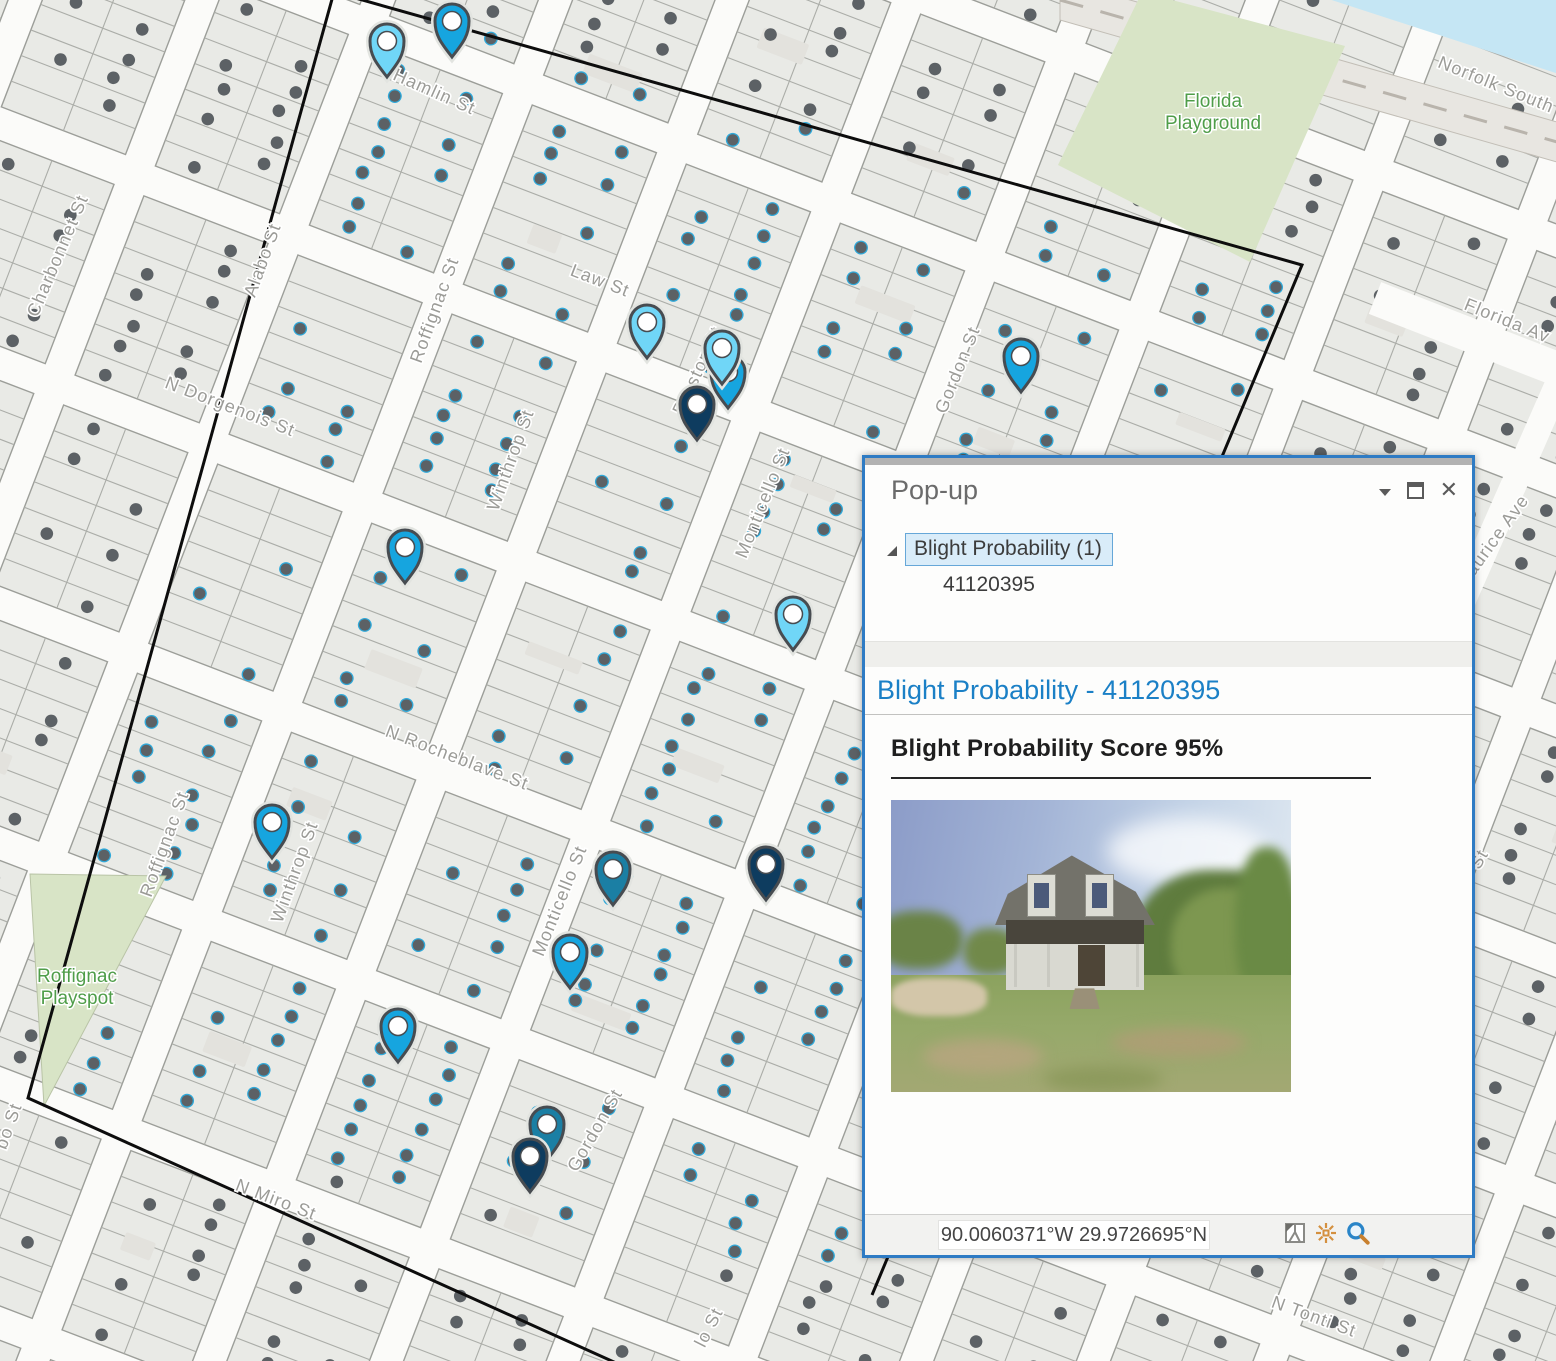  What do you see at coordinates (1358, 1233) in the screenshot?
I see `search-icon` at bounding box center [1358, 1233].